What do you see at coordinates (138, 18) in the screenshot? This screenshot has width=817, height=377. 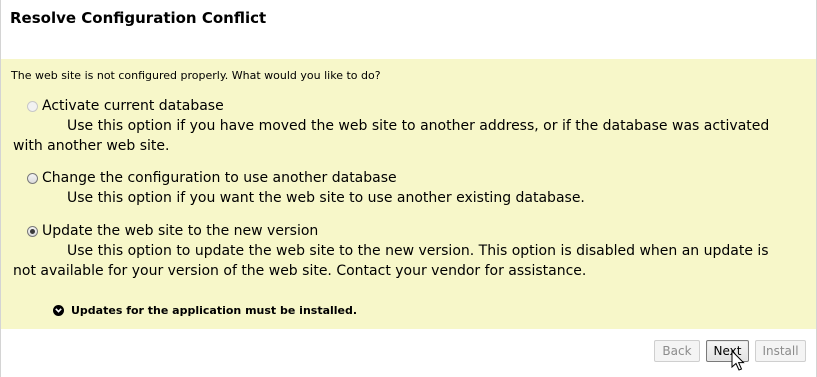 I see `dialog-title: Resolve Configuration Conflict` at bounding box center [138, 18].